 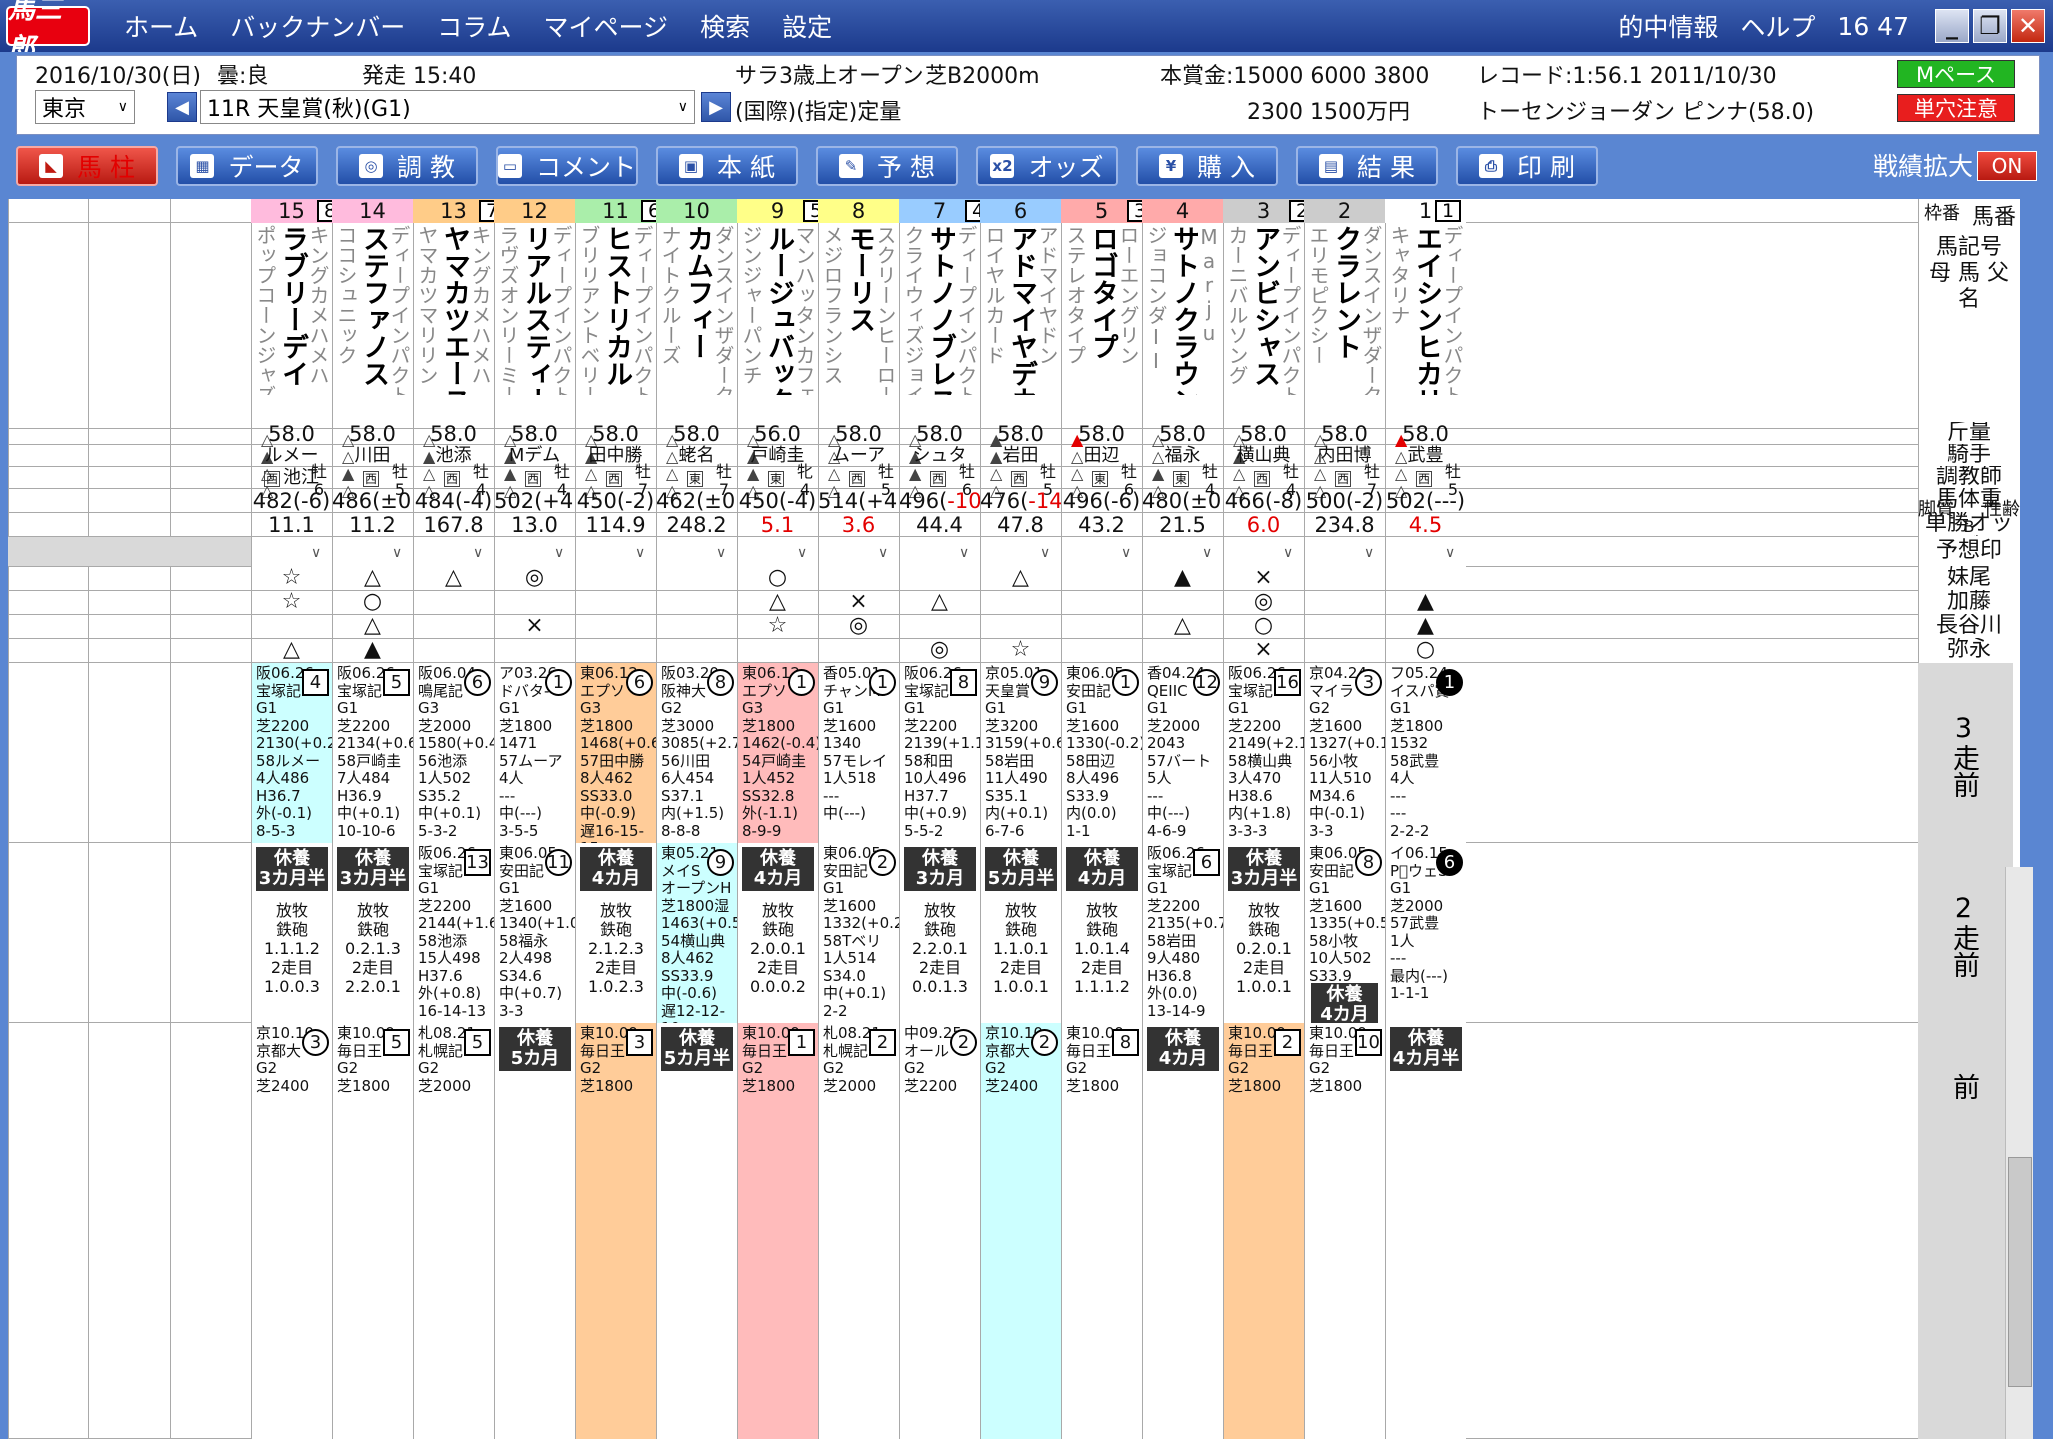 I want to click on jockey: 田中勝, so click(x=615, y=456).